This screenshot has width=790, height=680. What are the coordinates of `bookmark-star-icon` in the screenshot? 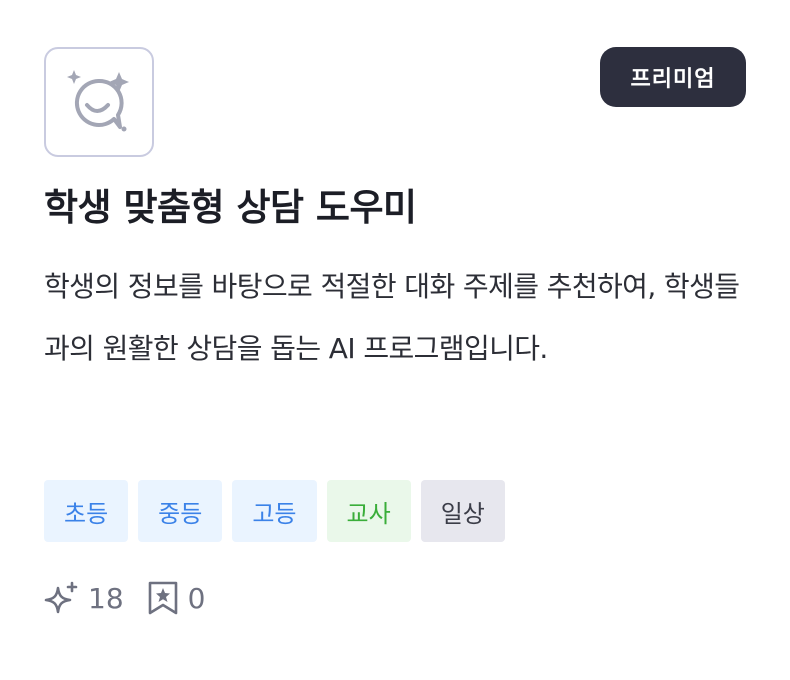 It's located at (162, 598).